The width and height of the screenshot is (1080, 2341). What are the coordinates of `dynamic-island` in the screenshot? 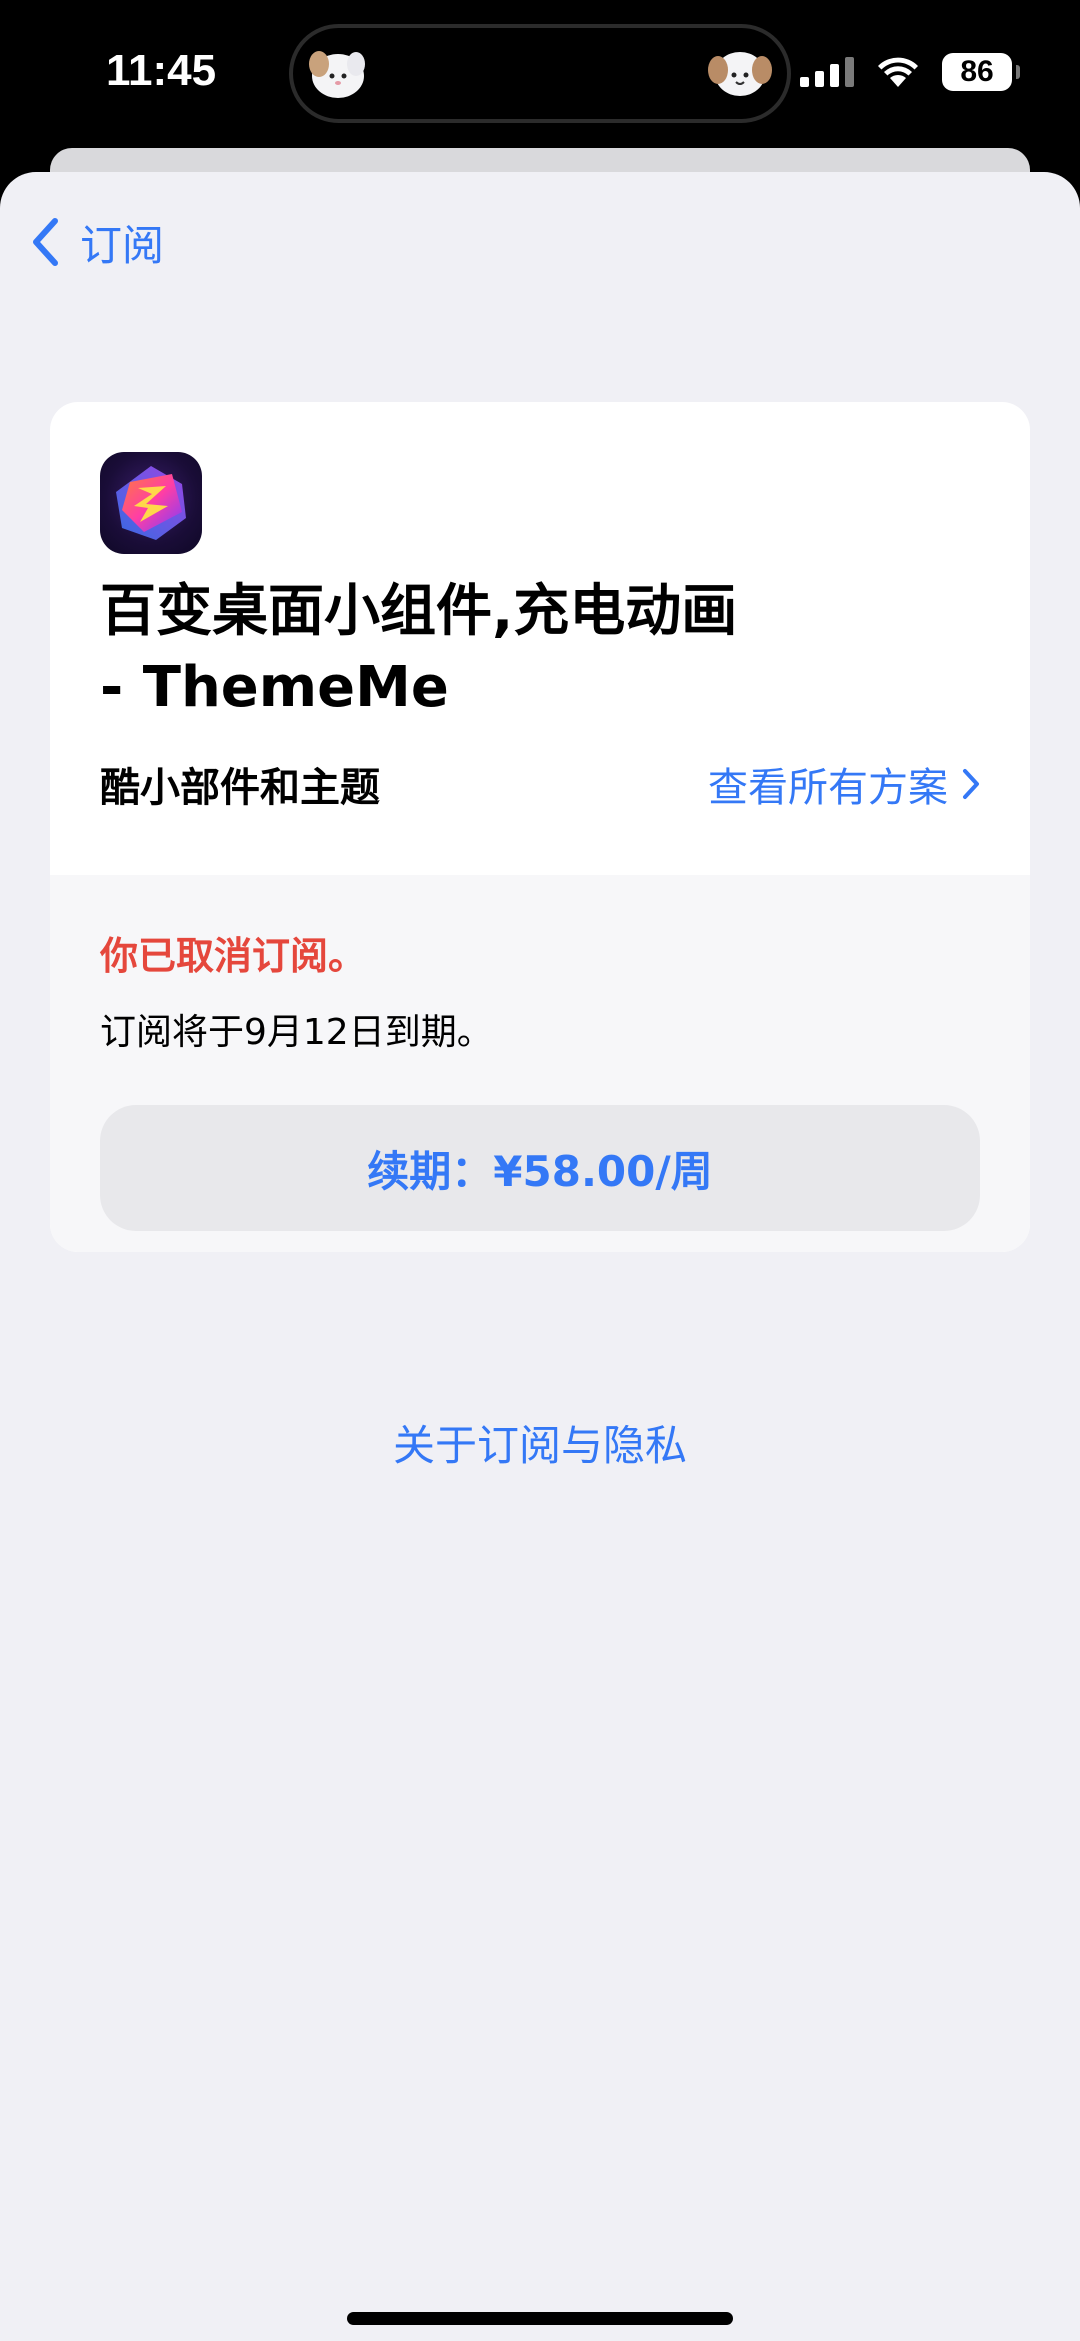 It's located at (540, 73).